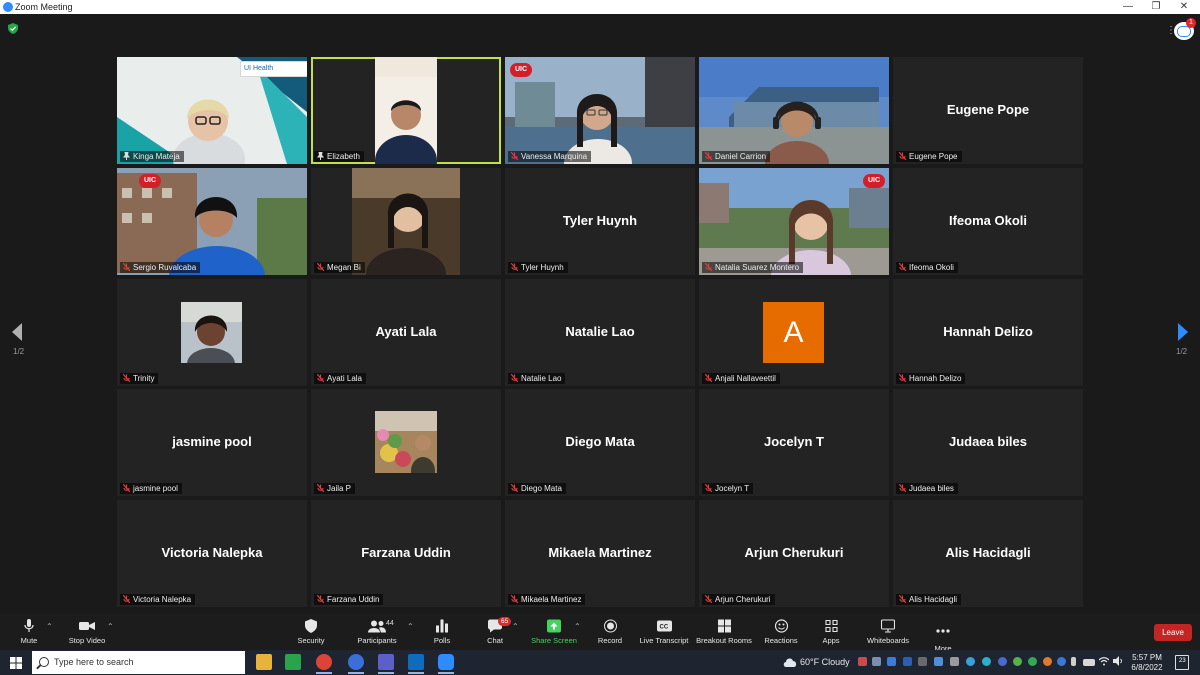 This screenshot has width=1200, height=675. I want to click on apps-button: Apps, so click(831, 633).